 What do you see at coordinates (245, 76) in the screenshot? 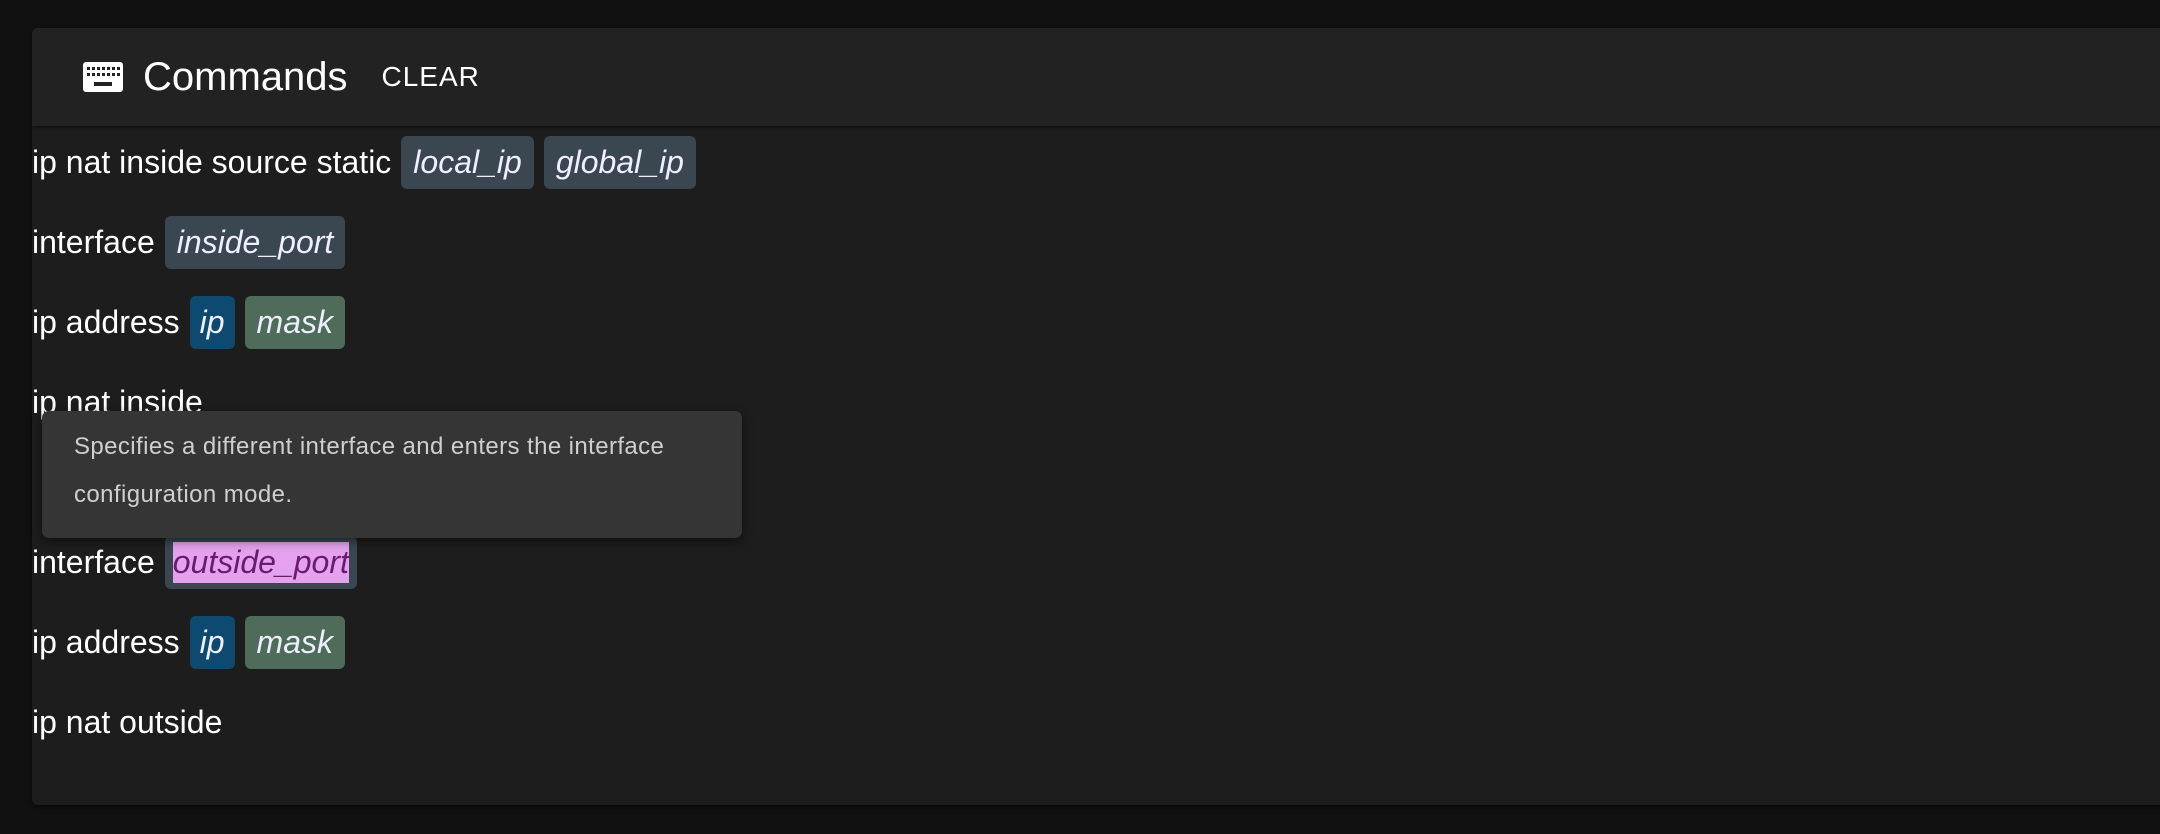
I see `panel-title: Commands` at bounding box center [245, 76].